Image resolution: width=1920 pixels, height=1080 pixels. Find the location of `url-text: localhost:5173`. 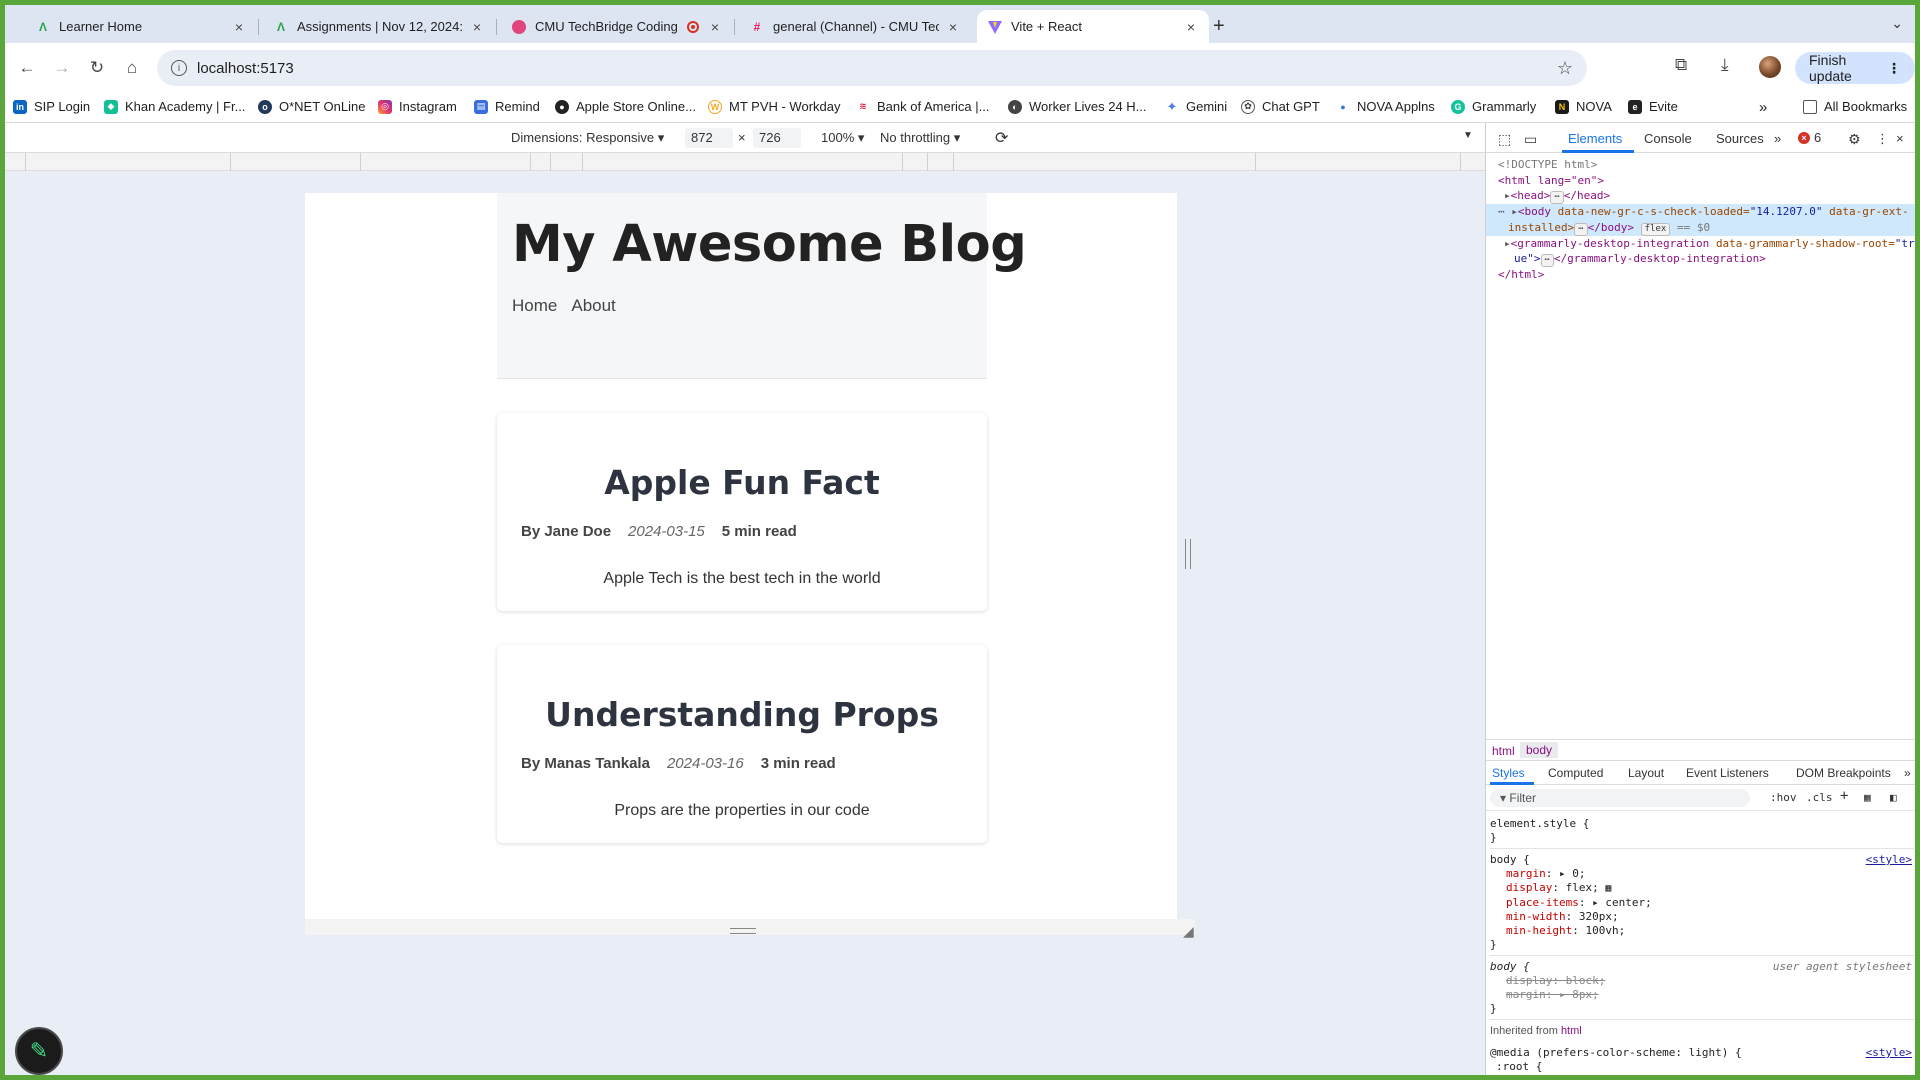

url-text: localhost:5173 is located at coordinates (245, 68).